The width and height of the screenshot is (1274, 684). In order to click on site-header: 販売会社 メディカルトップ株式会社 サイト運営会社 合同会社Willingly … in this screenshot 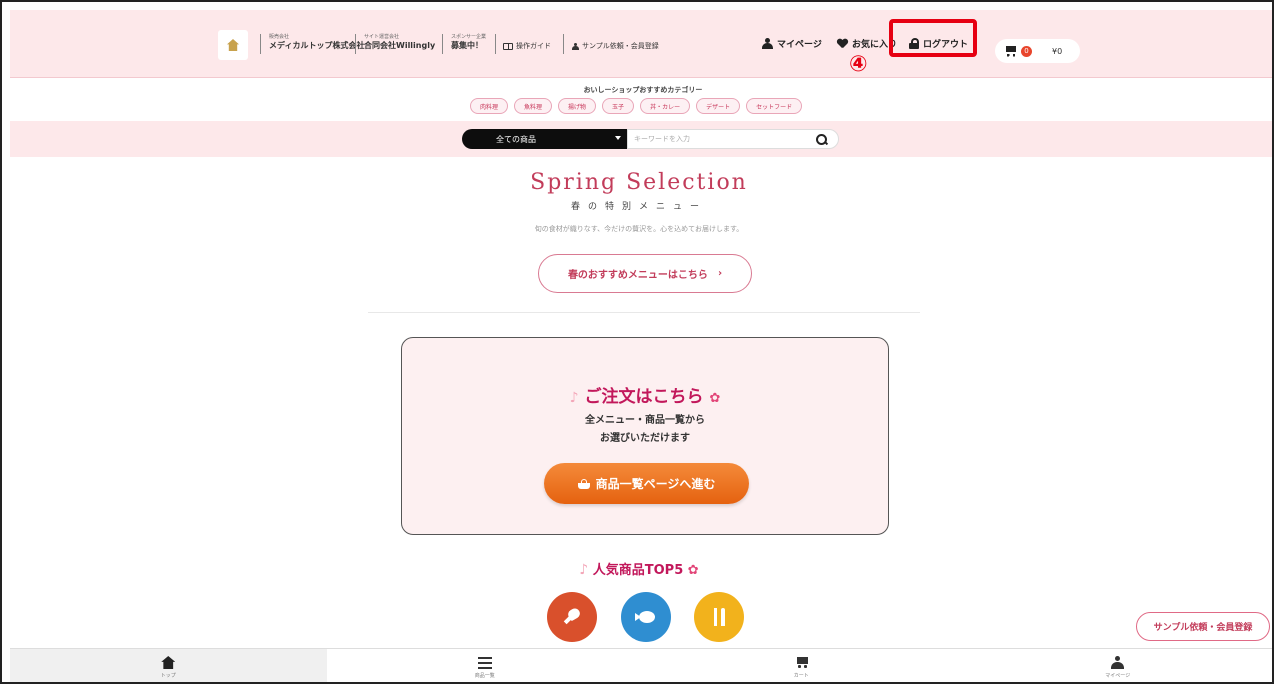, I will do `click(641, 44)`.